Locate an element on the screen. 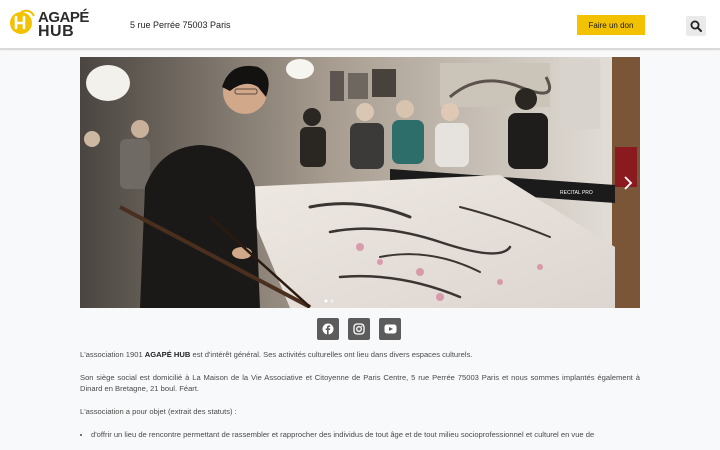 Image resolution: width=720 pixels, height=450 pixels. youtube-icon is located at coordinates (390, 329).